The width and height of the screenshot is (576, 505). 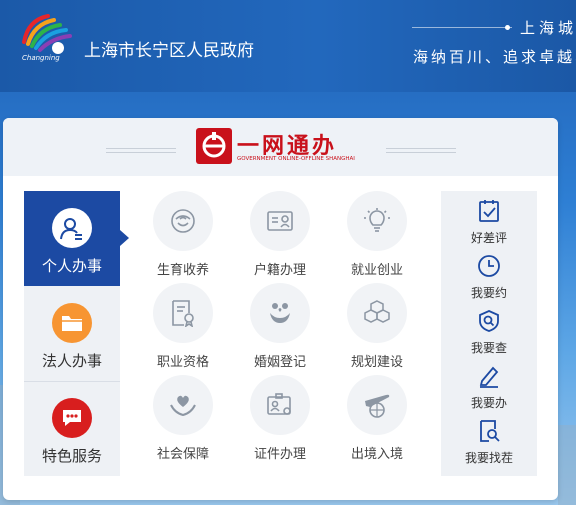 What do you see at coordinates (507, 27) in the screenshot?
I see `slogan-dot` at bounding box center [507, 27].